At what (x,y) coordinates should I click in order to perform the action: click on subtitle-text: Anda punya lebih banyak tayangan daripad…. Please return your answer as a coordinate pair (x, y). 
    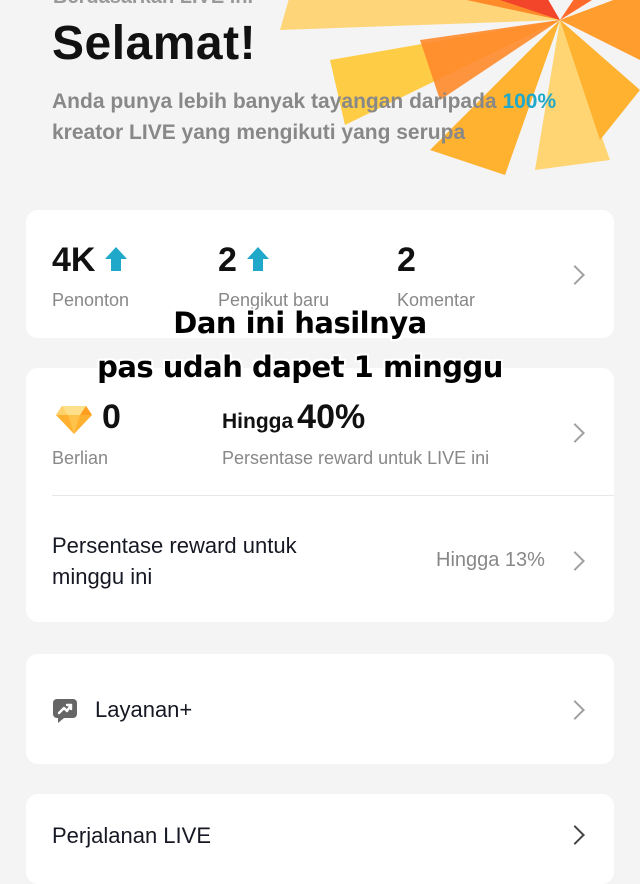
    Looking at the image, I should click on (277, 101).